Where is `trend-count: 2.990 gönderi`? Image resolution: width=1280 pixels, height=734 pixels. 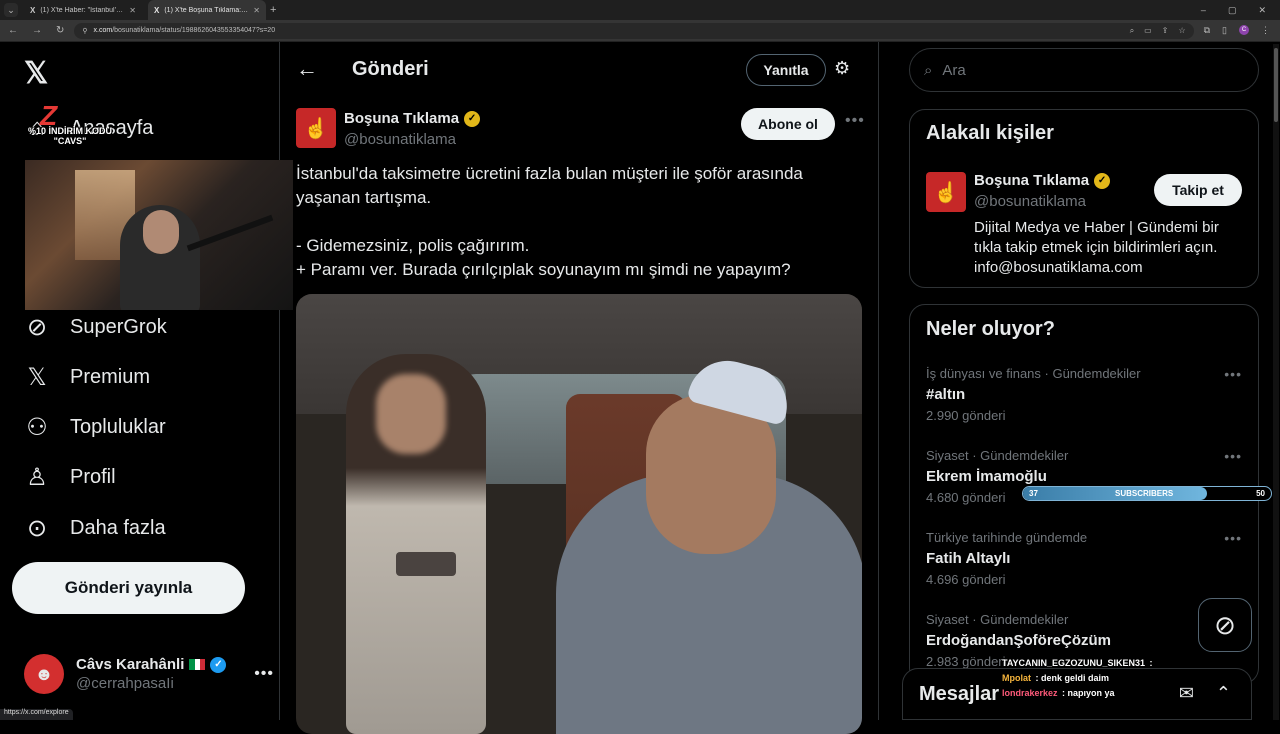
trend-count: 2.990 gönderi is located at coordinates (966, 415).